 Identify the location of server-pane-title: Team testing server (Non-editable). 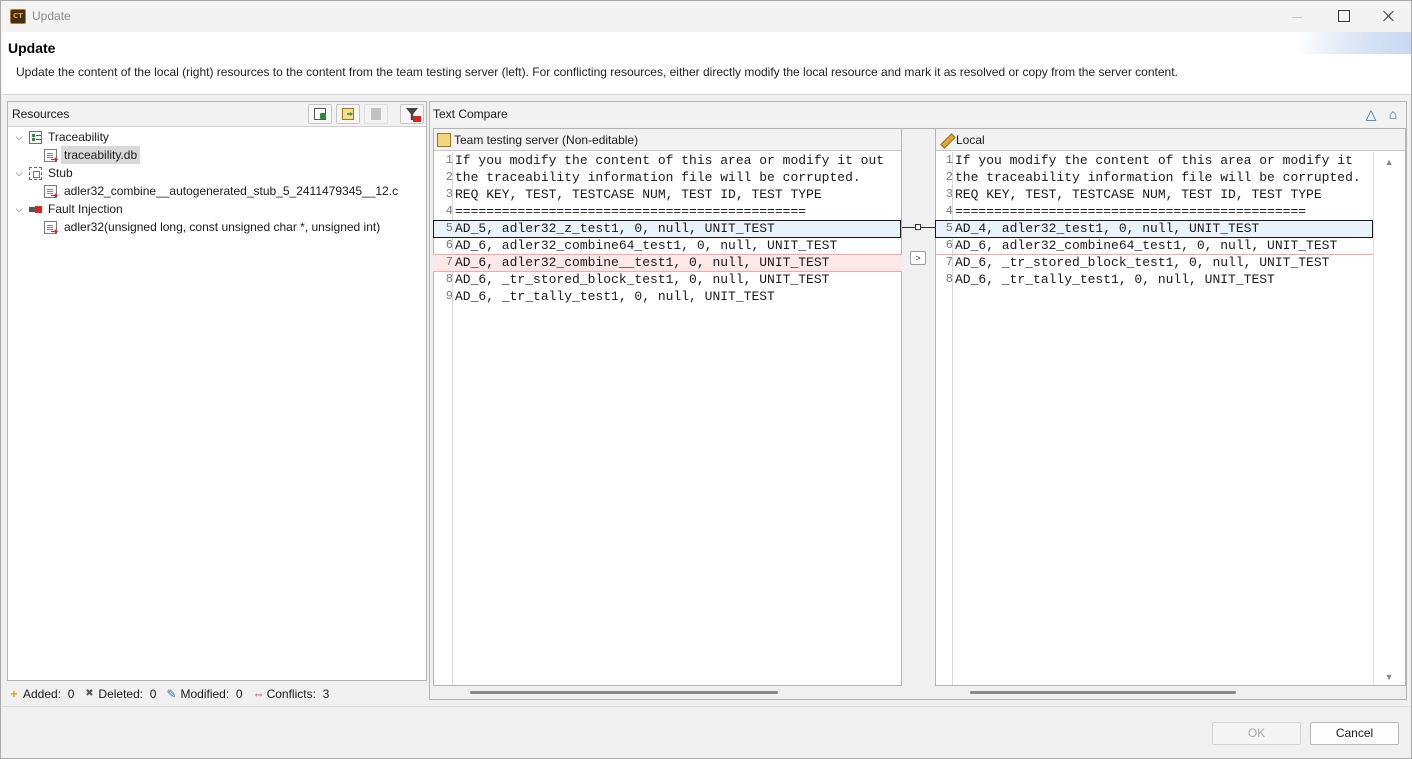
(546, 140).